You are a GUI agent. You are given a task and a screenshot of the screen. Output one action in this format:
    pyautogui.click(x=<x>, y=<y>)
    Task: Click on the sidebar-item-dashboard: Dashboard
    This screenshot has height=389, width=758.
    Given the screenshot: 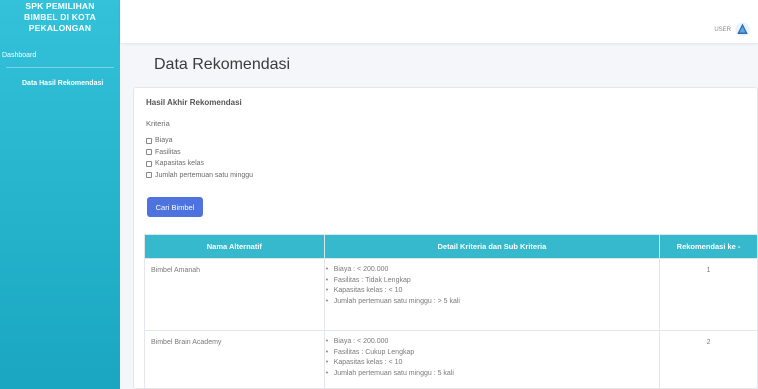 What is the action you would take?
    pyautogui.click(x=60, y=56)
    